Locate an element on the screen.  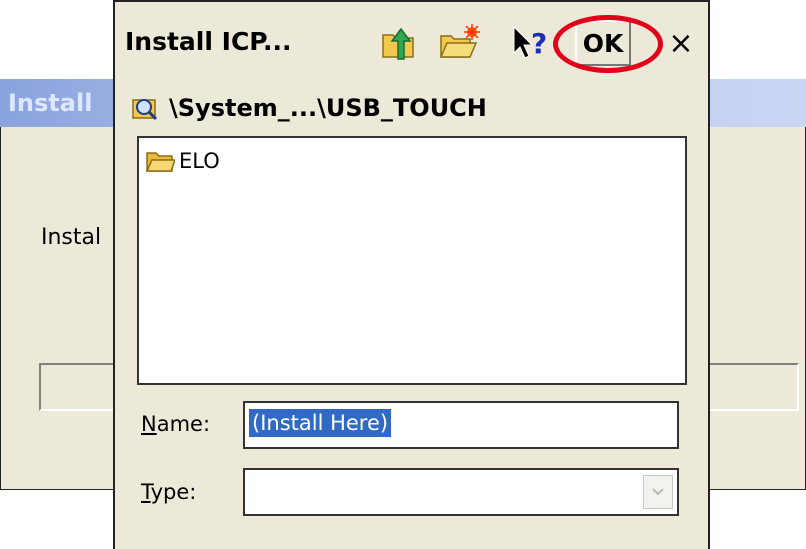
name-label: Name: is located at coordinates (175, 424).